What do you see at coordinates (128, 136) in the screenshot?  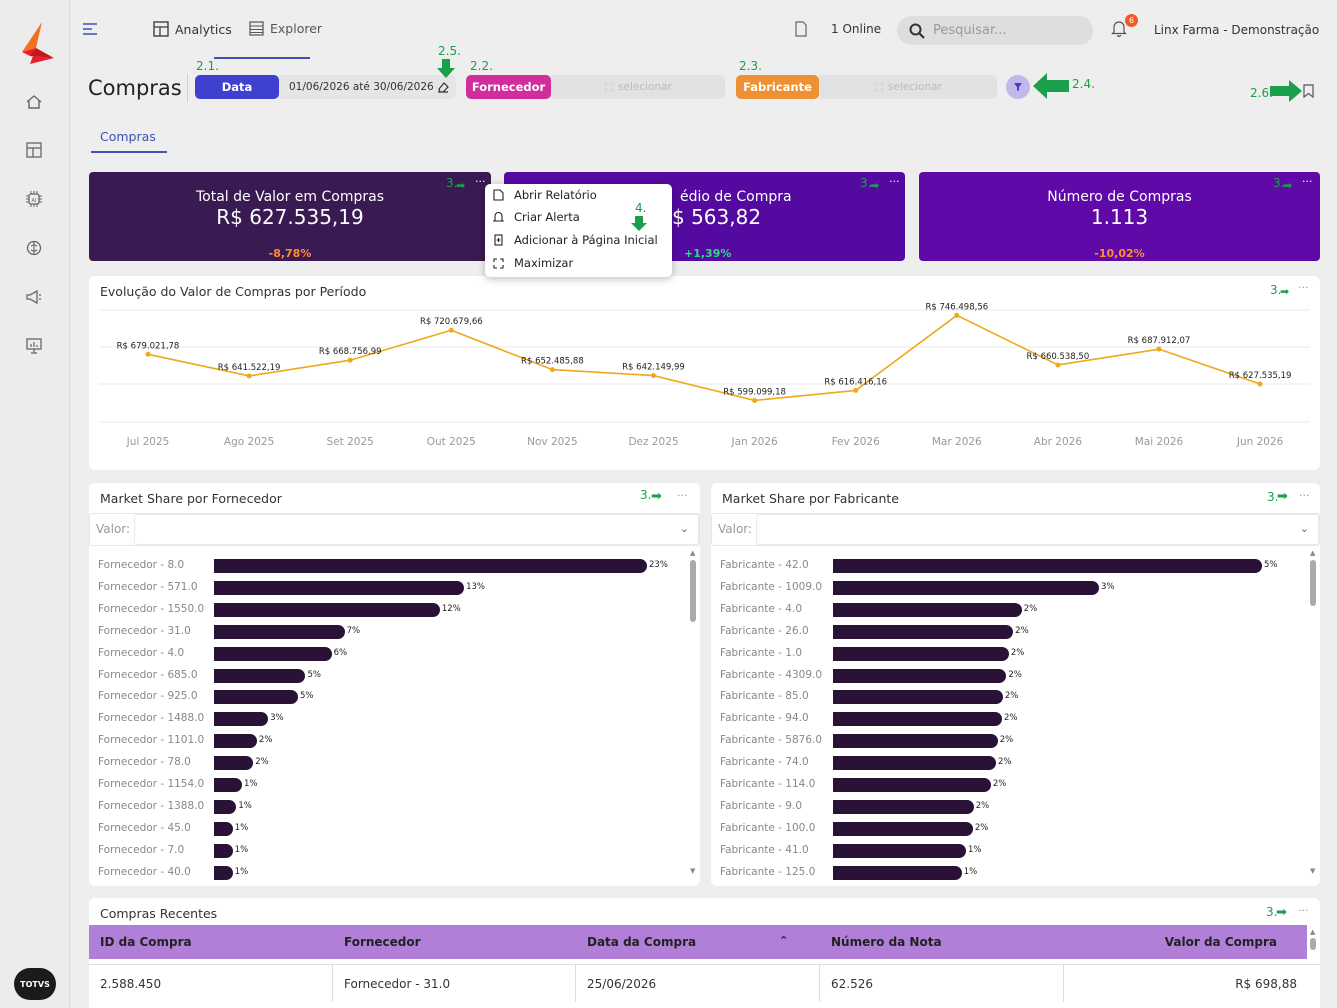 I see `tab-compras: Compras` at bounding box center [128, 136].